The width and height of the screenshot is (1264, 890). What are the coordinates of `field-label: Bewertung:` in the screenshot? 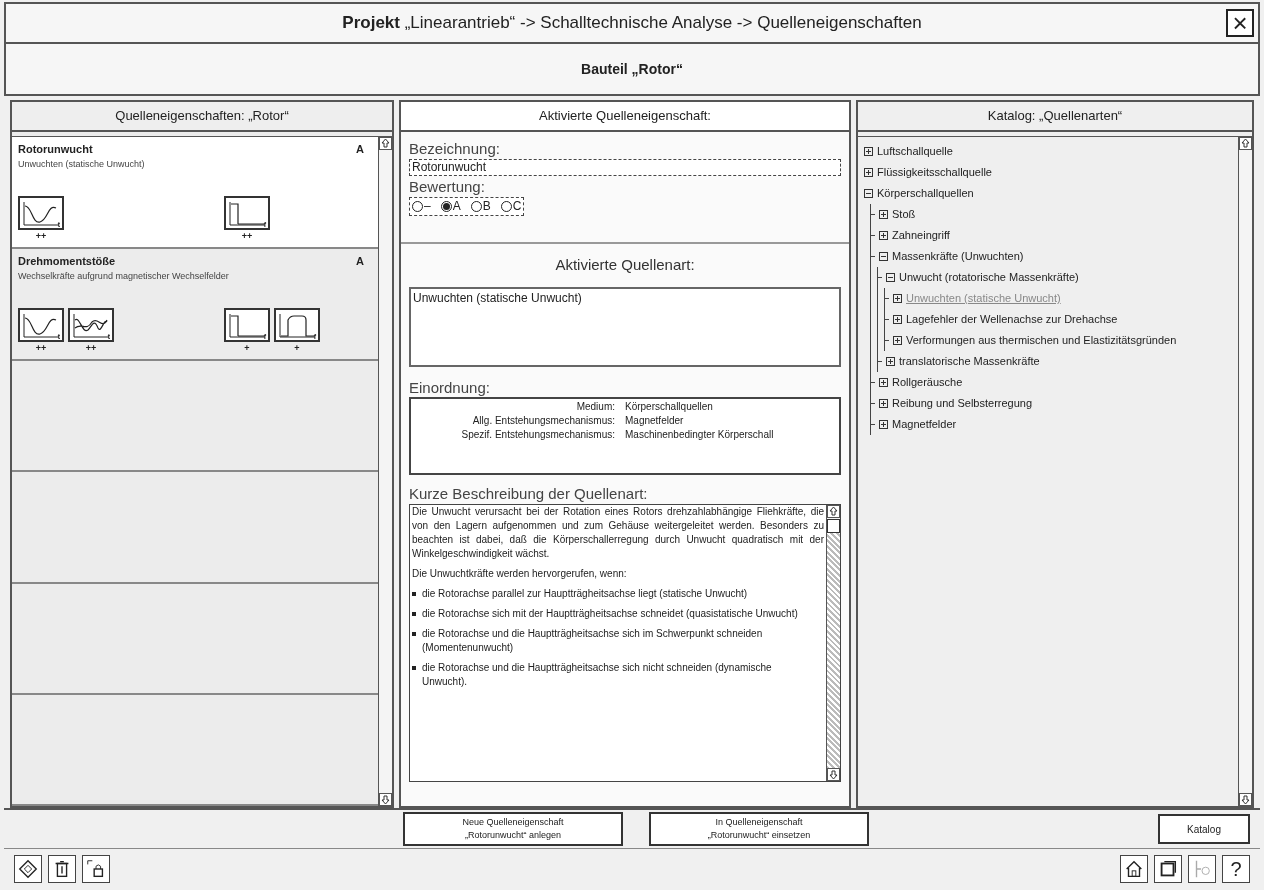 It's located at (447, 187).